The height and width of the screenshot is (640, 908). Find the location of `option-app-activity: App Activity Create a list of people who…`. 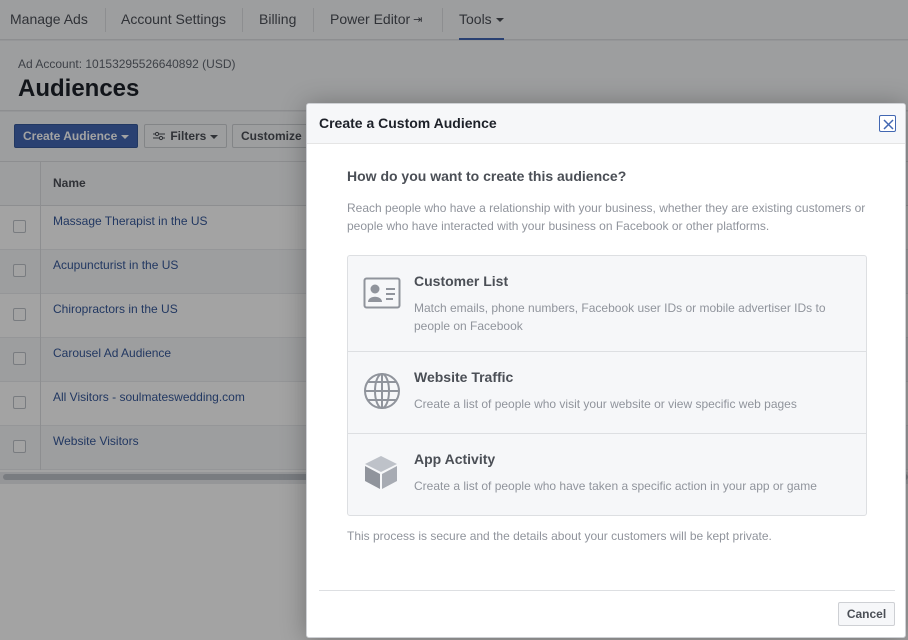

option-app-activity: App Activity Create a list of people who… is located at coordinates (607, 475).